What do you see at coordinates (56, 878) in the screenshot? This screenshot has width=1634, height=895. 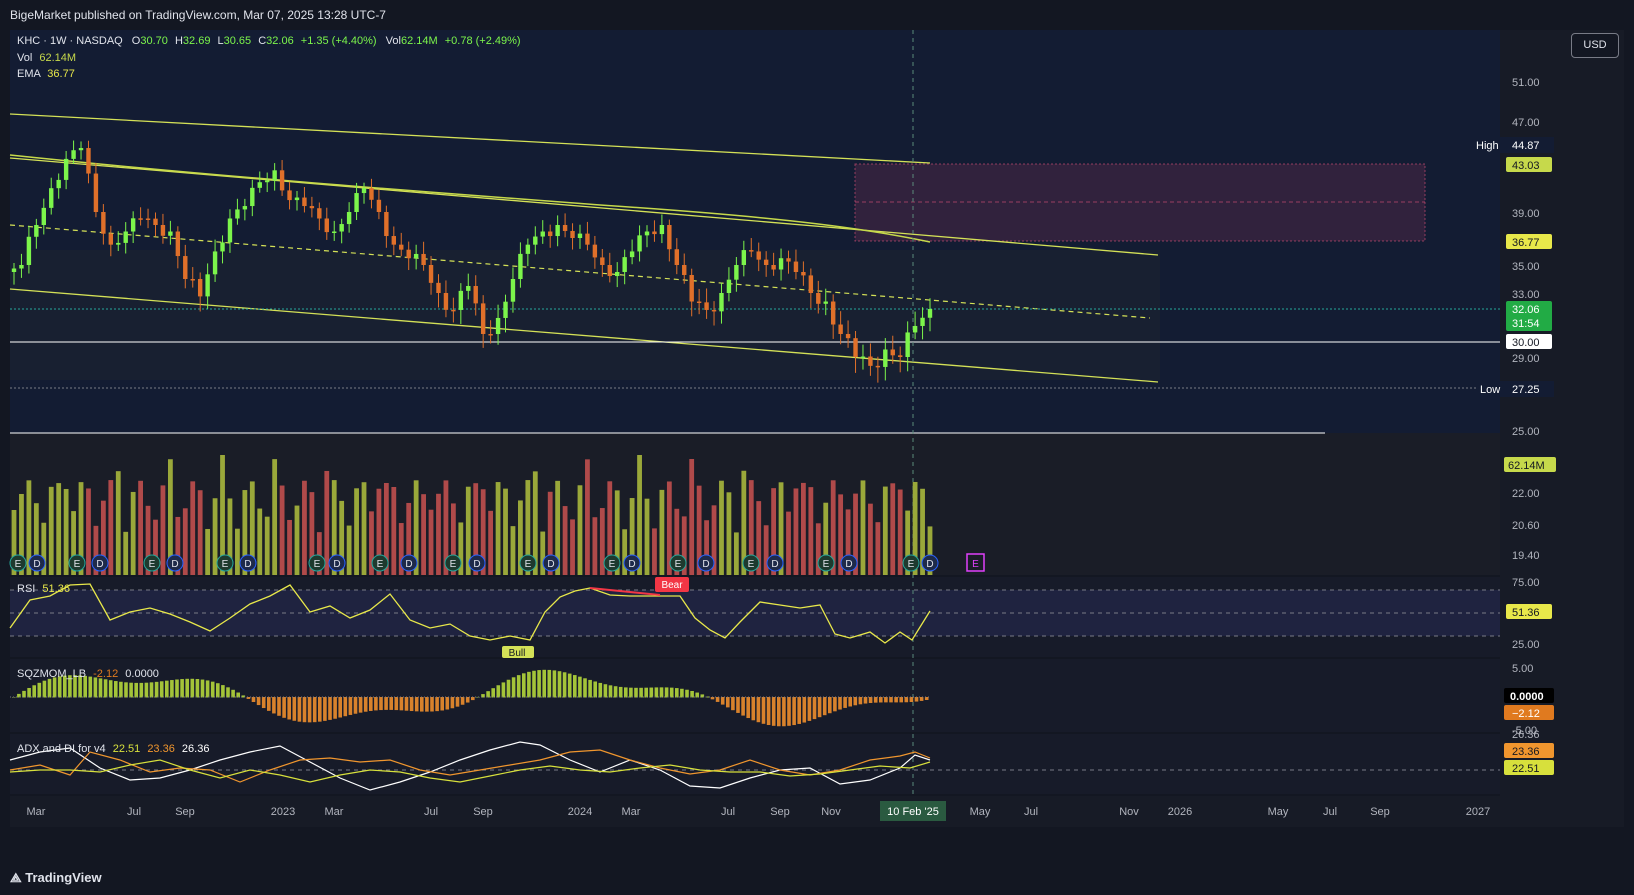 I see `tradingview-logo: ⟁ TradingView` at bounding box center [56, 878].